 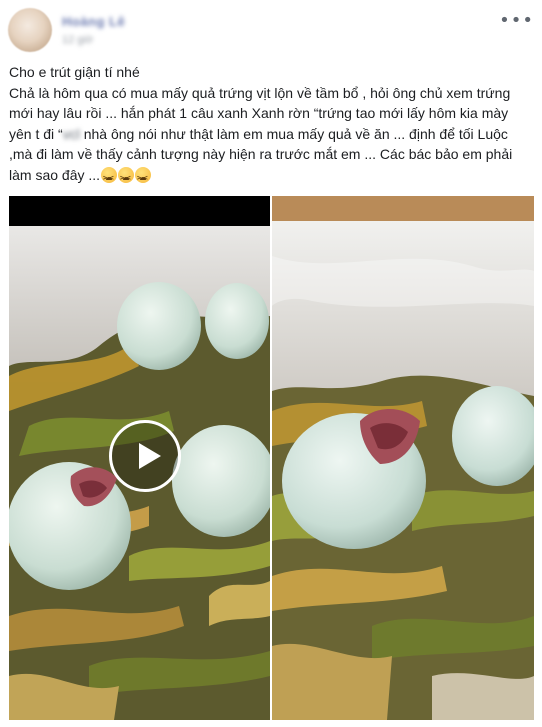 What do you see at coordinates (93, 21) in the screenshot?
I see `author-name: Hoàng Lê` at bounding box center [93, 21].